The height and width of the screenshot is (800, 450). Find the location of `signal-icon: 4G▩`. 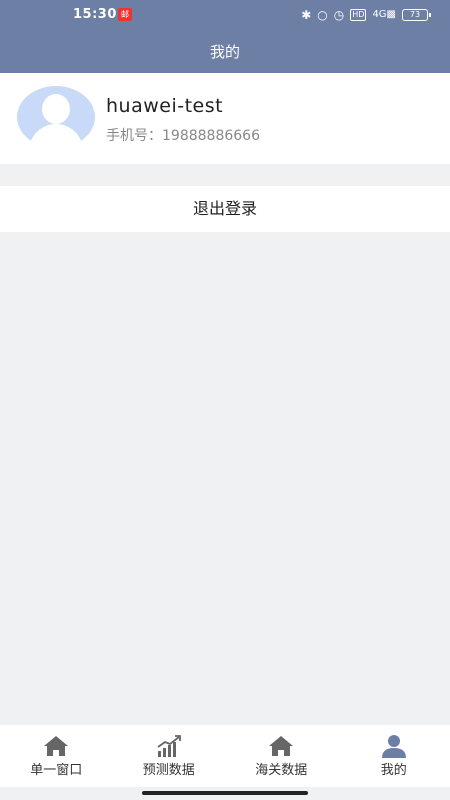

signal-icon: 4G▩ is located at coordinates (384, 14).